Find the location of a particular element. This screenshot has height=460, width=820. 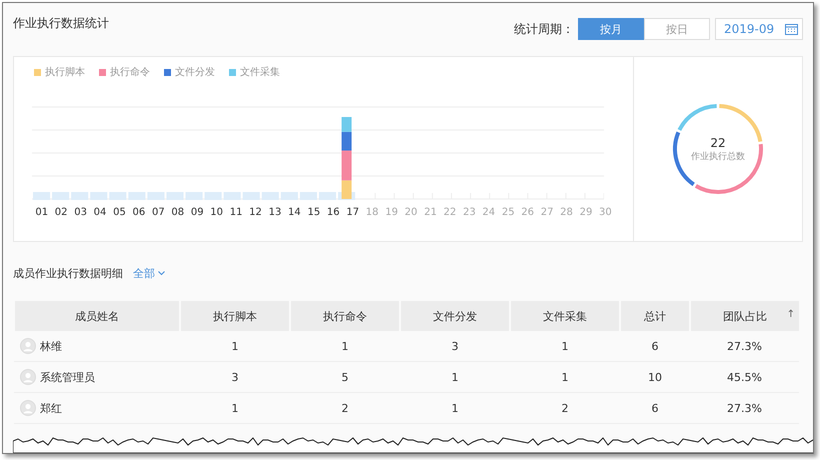

total-label: 作业执行总数 is located at coordinates (718, 156).